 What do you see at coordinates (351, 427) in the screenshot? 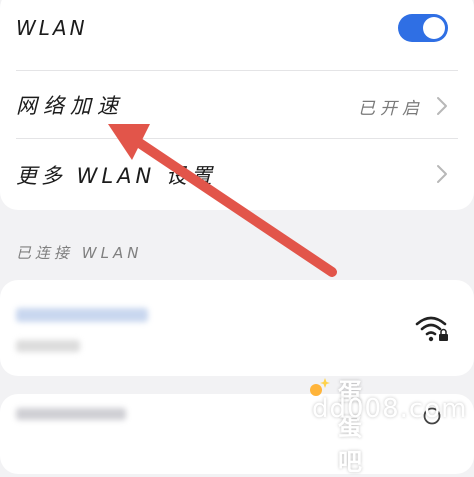
I see `watermark-title: 蛋蛋吧` at bounding box center [351, 427].